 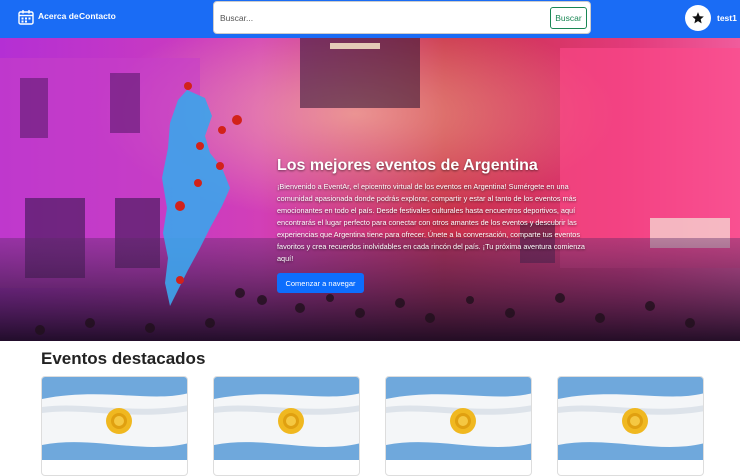 I want to click on star-icon, so click(x=698, y=18).